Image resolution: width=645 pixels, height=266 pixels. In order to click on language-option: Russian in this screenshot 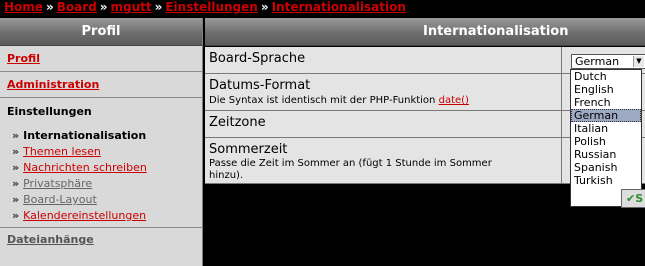, I will do `click(606, 154)`.